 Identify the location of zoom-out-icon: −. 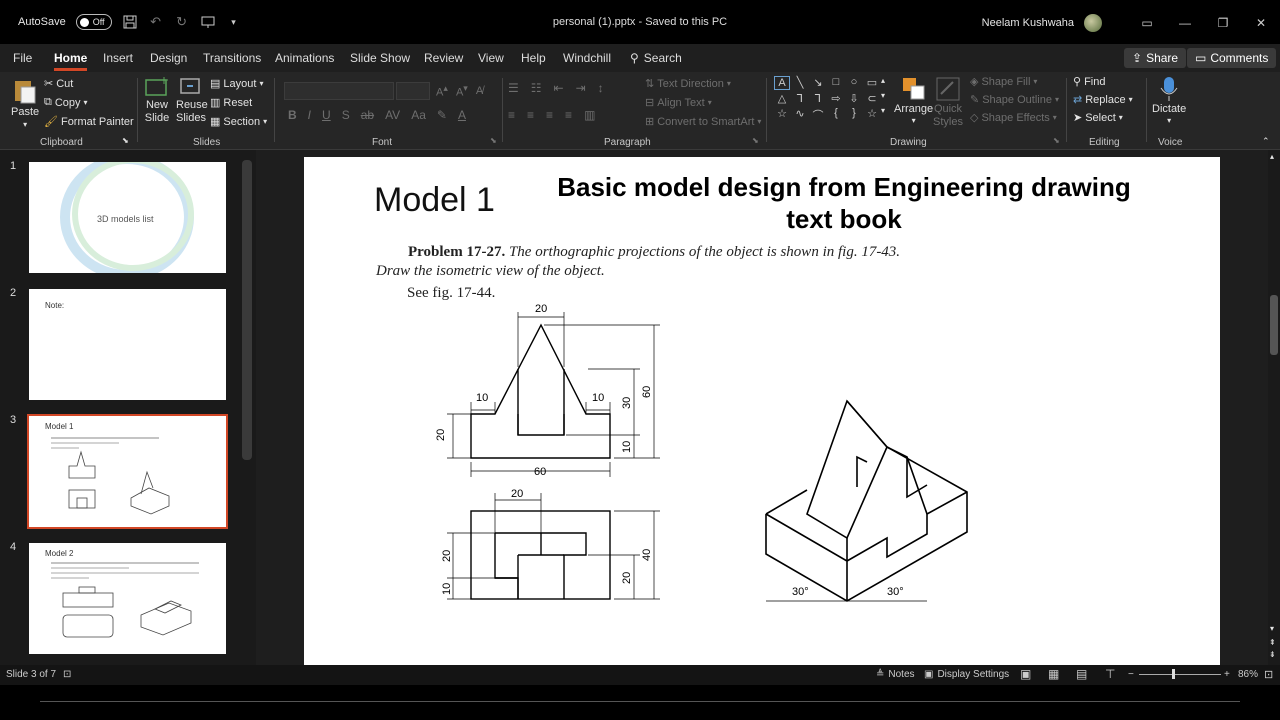
(1131, 674).